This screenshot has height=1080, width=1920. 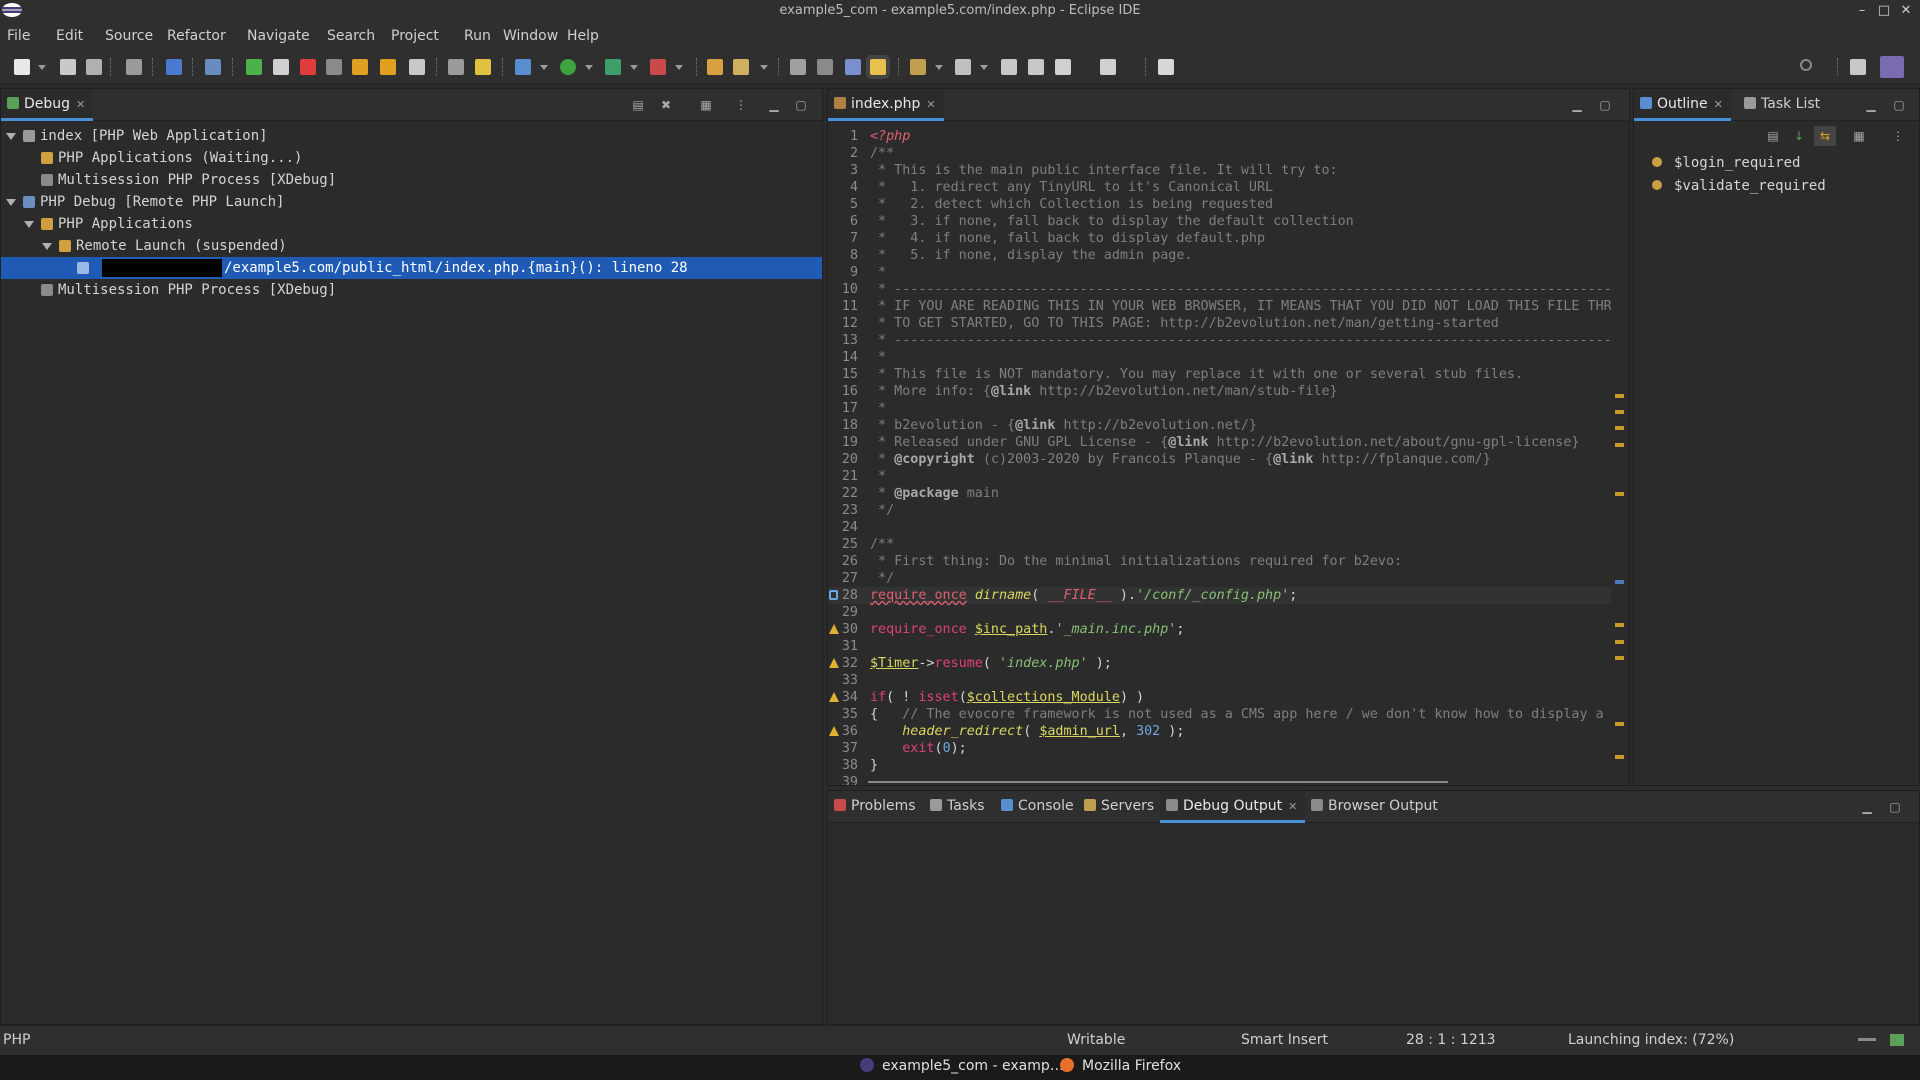 What do you see at coordinates (360, 67) in the screenshot?
I see `step-into-icon` at bounding box center [360, 67].